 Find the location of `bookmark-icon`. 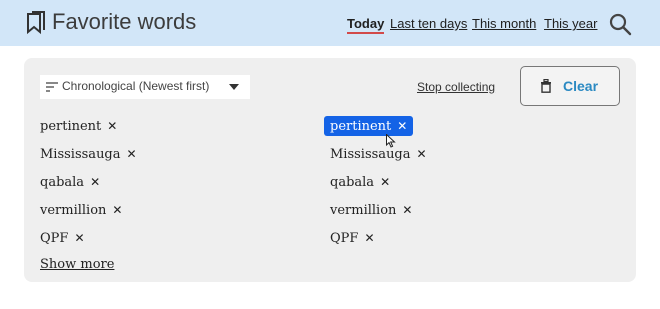

bookmark-icon is located at coordinates (36, 23).